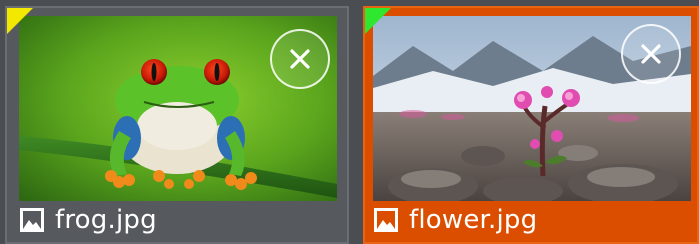 This screenshot has width=699, height=244. I want to click on file-name: flower.jpg, so click(473, 220).